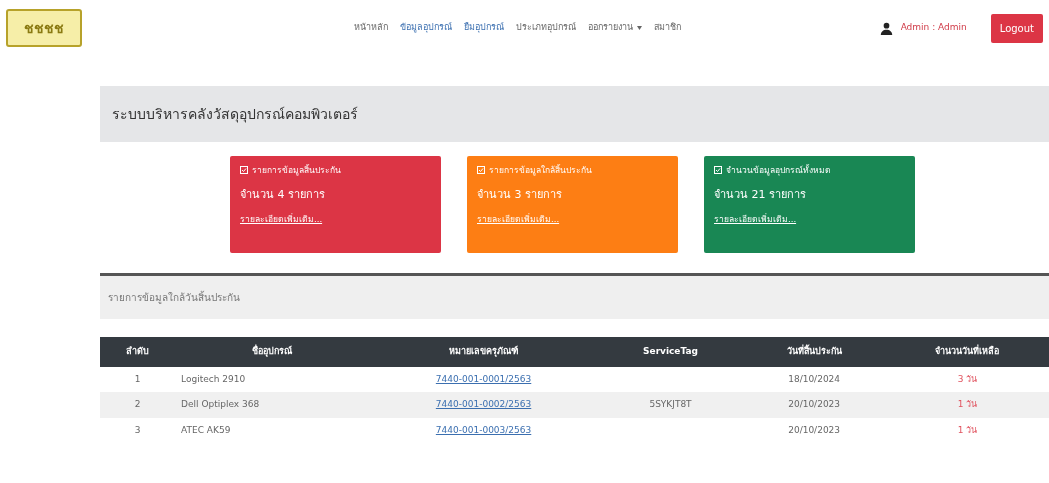 The width and height of the screenshot is (1049, 483). Describe the element at coordinates (272, 352) in the screenshot. I see `column-header: ชื่ออุปกรณ์` at that location.